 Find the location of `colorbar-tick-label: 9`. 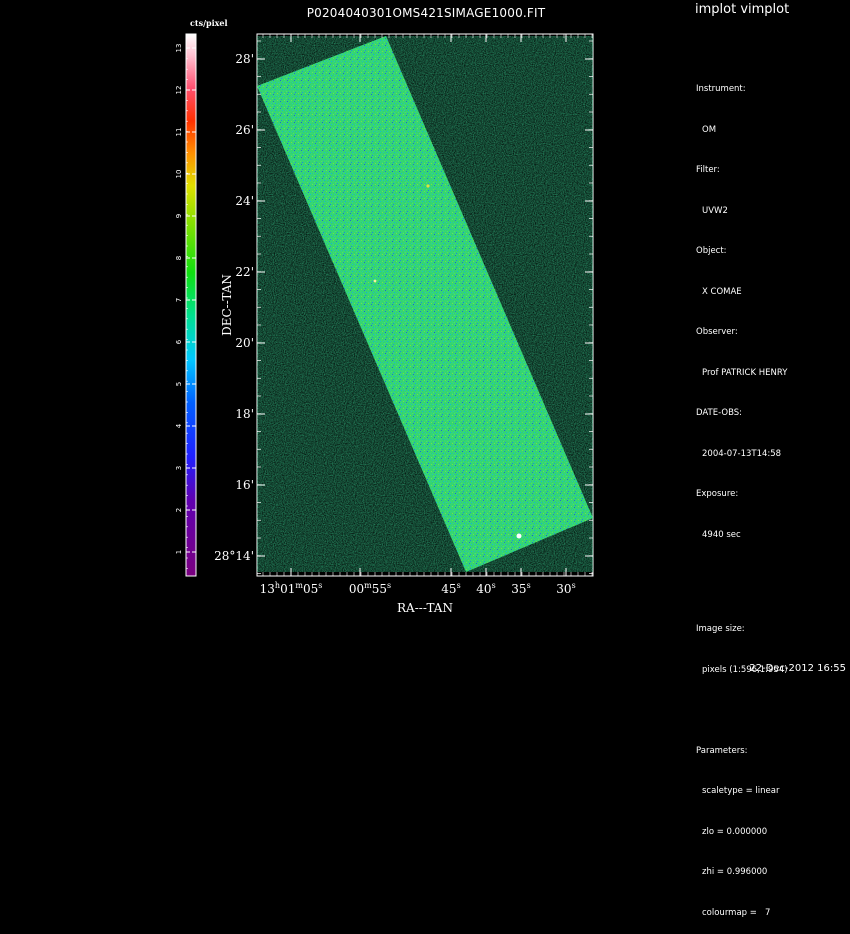

colorbar-tick-label: 9 is located at coordinates (179, 216).